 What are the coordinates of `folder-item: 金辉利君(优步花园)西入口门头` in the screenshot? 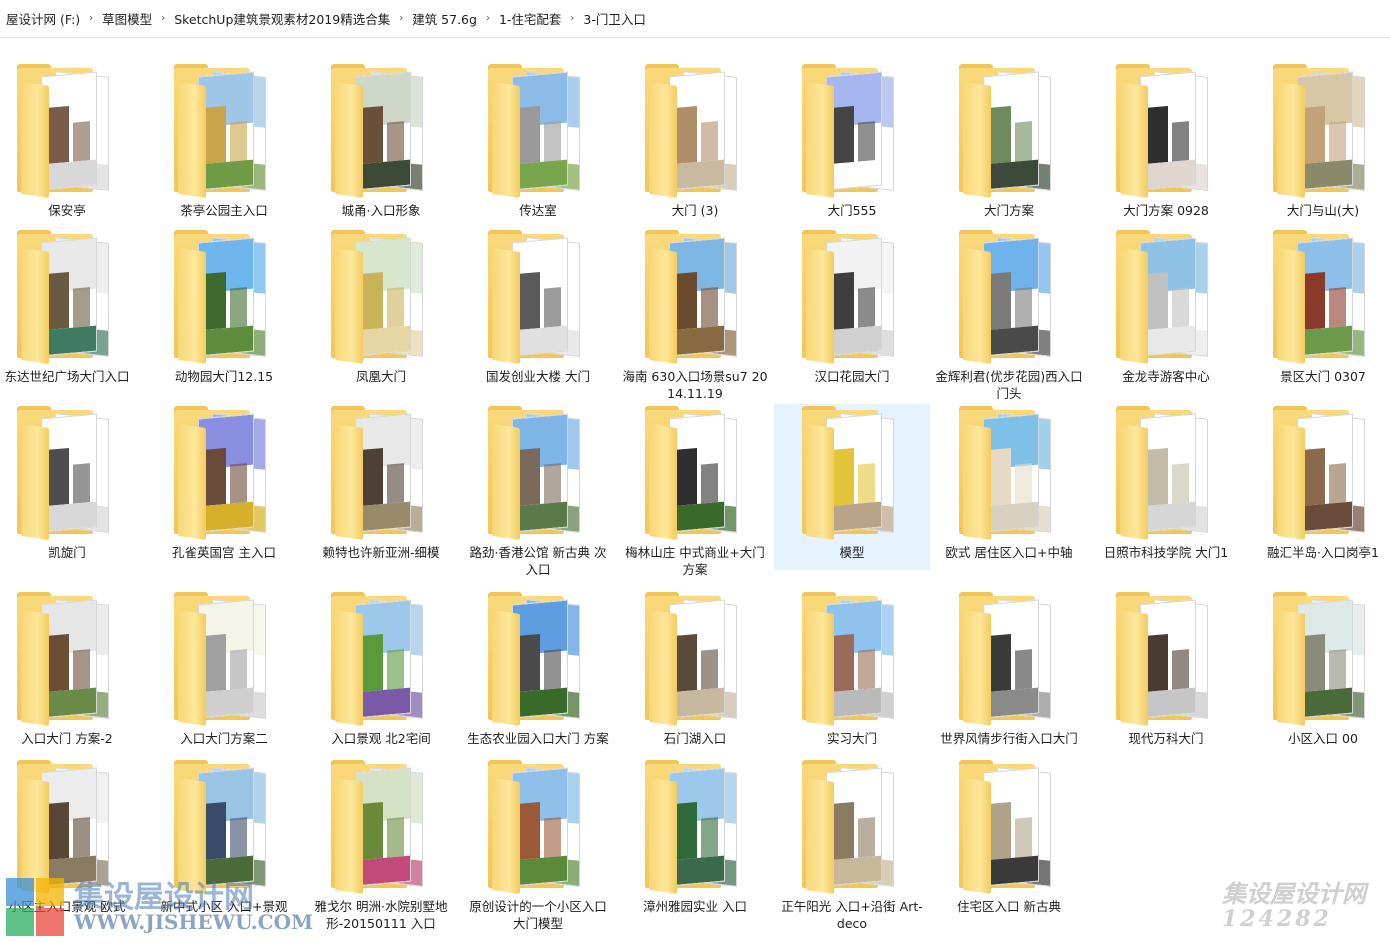 It's located at (1009, 314).